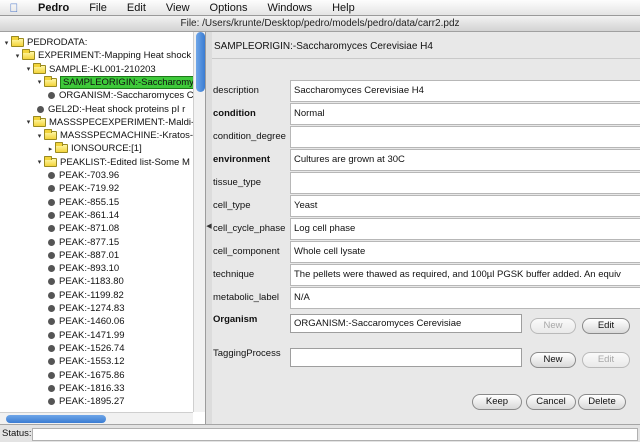 The image size is (640, 442). What do you see at coordinates (465, 91) in the screenshot?
I see `description-field: Saccharomyces Cerevisiae H4` at bounding box center [465, 91].